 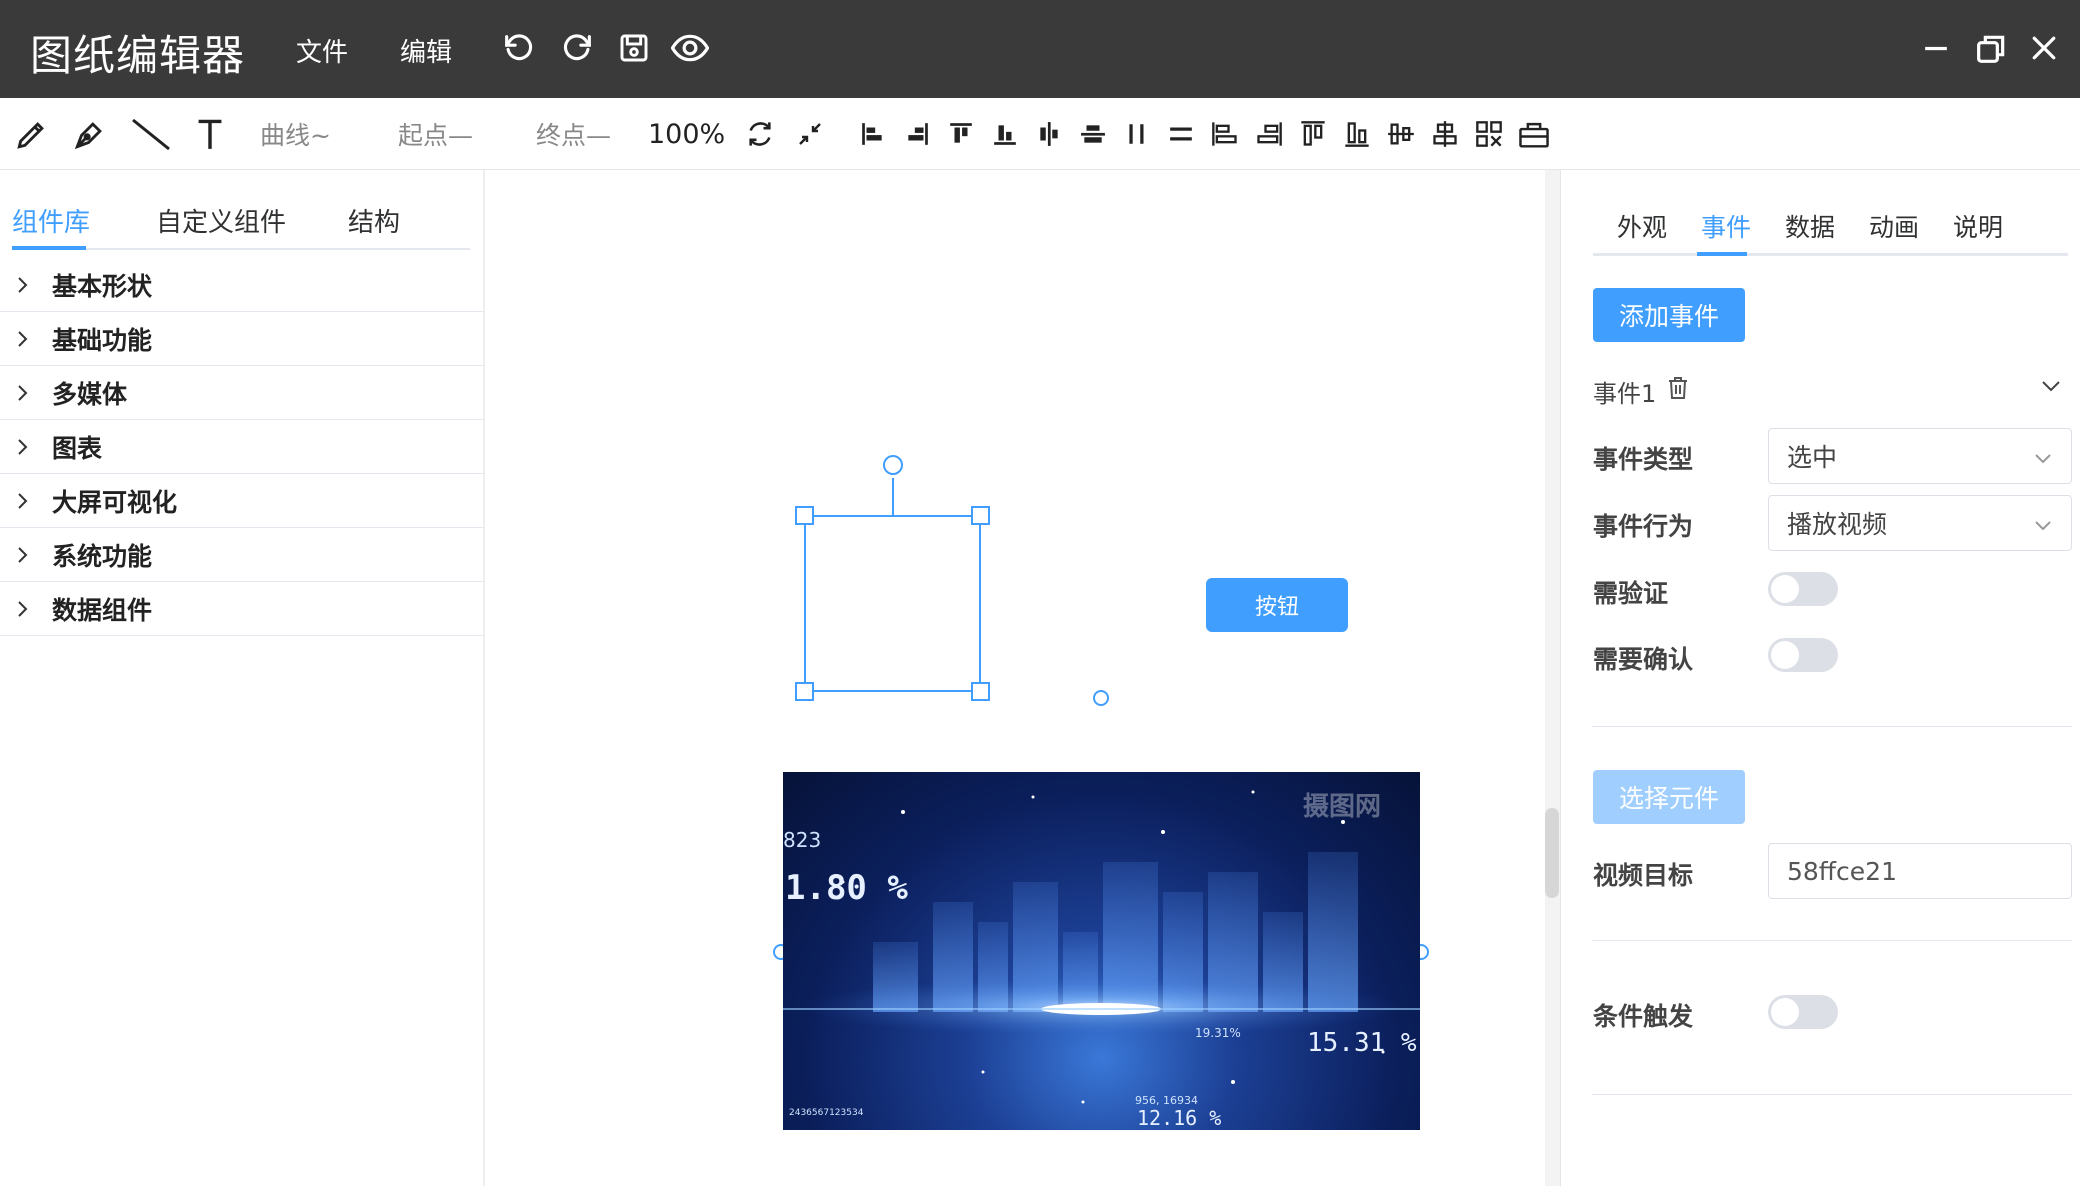 What do you see at coordinates (826, 1113) in the screenshot?
I see `video-stat-bottom-left: 2436567123534` at bounding box center [826, 1113].